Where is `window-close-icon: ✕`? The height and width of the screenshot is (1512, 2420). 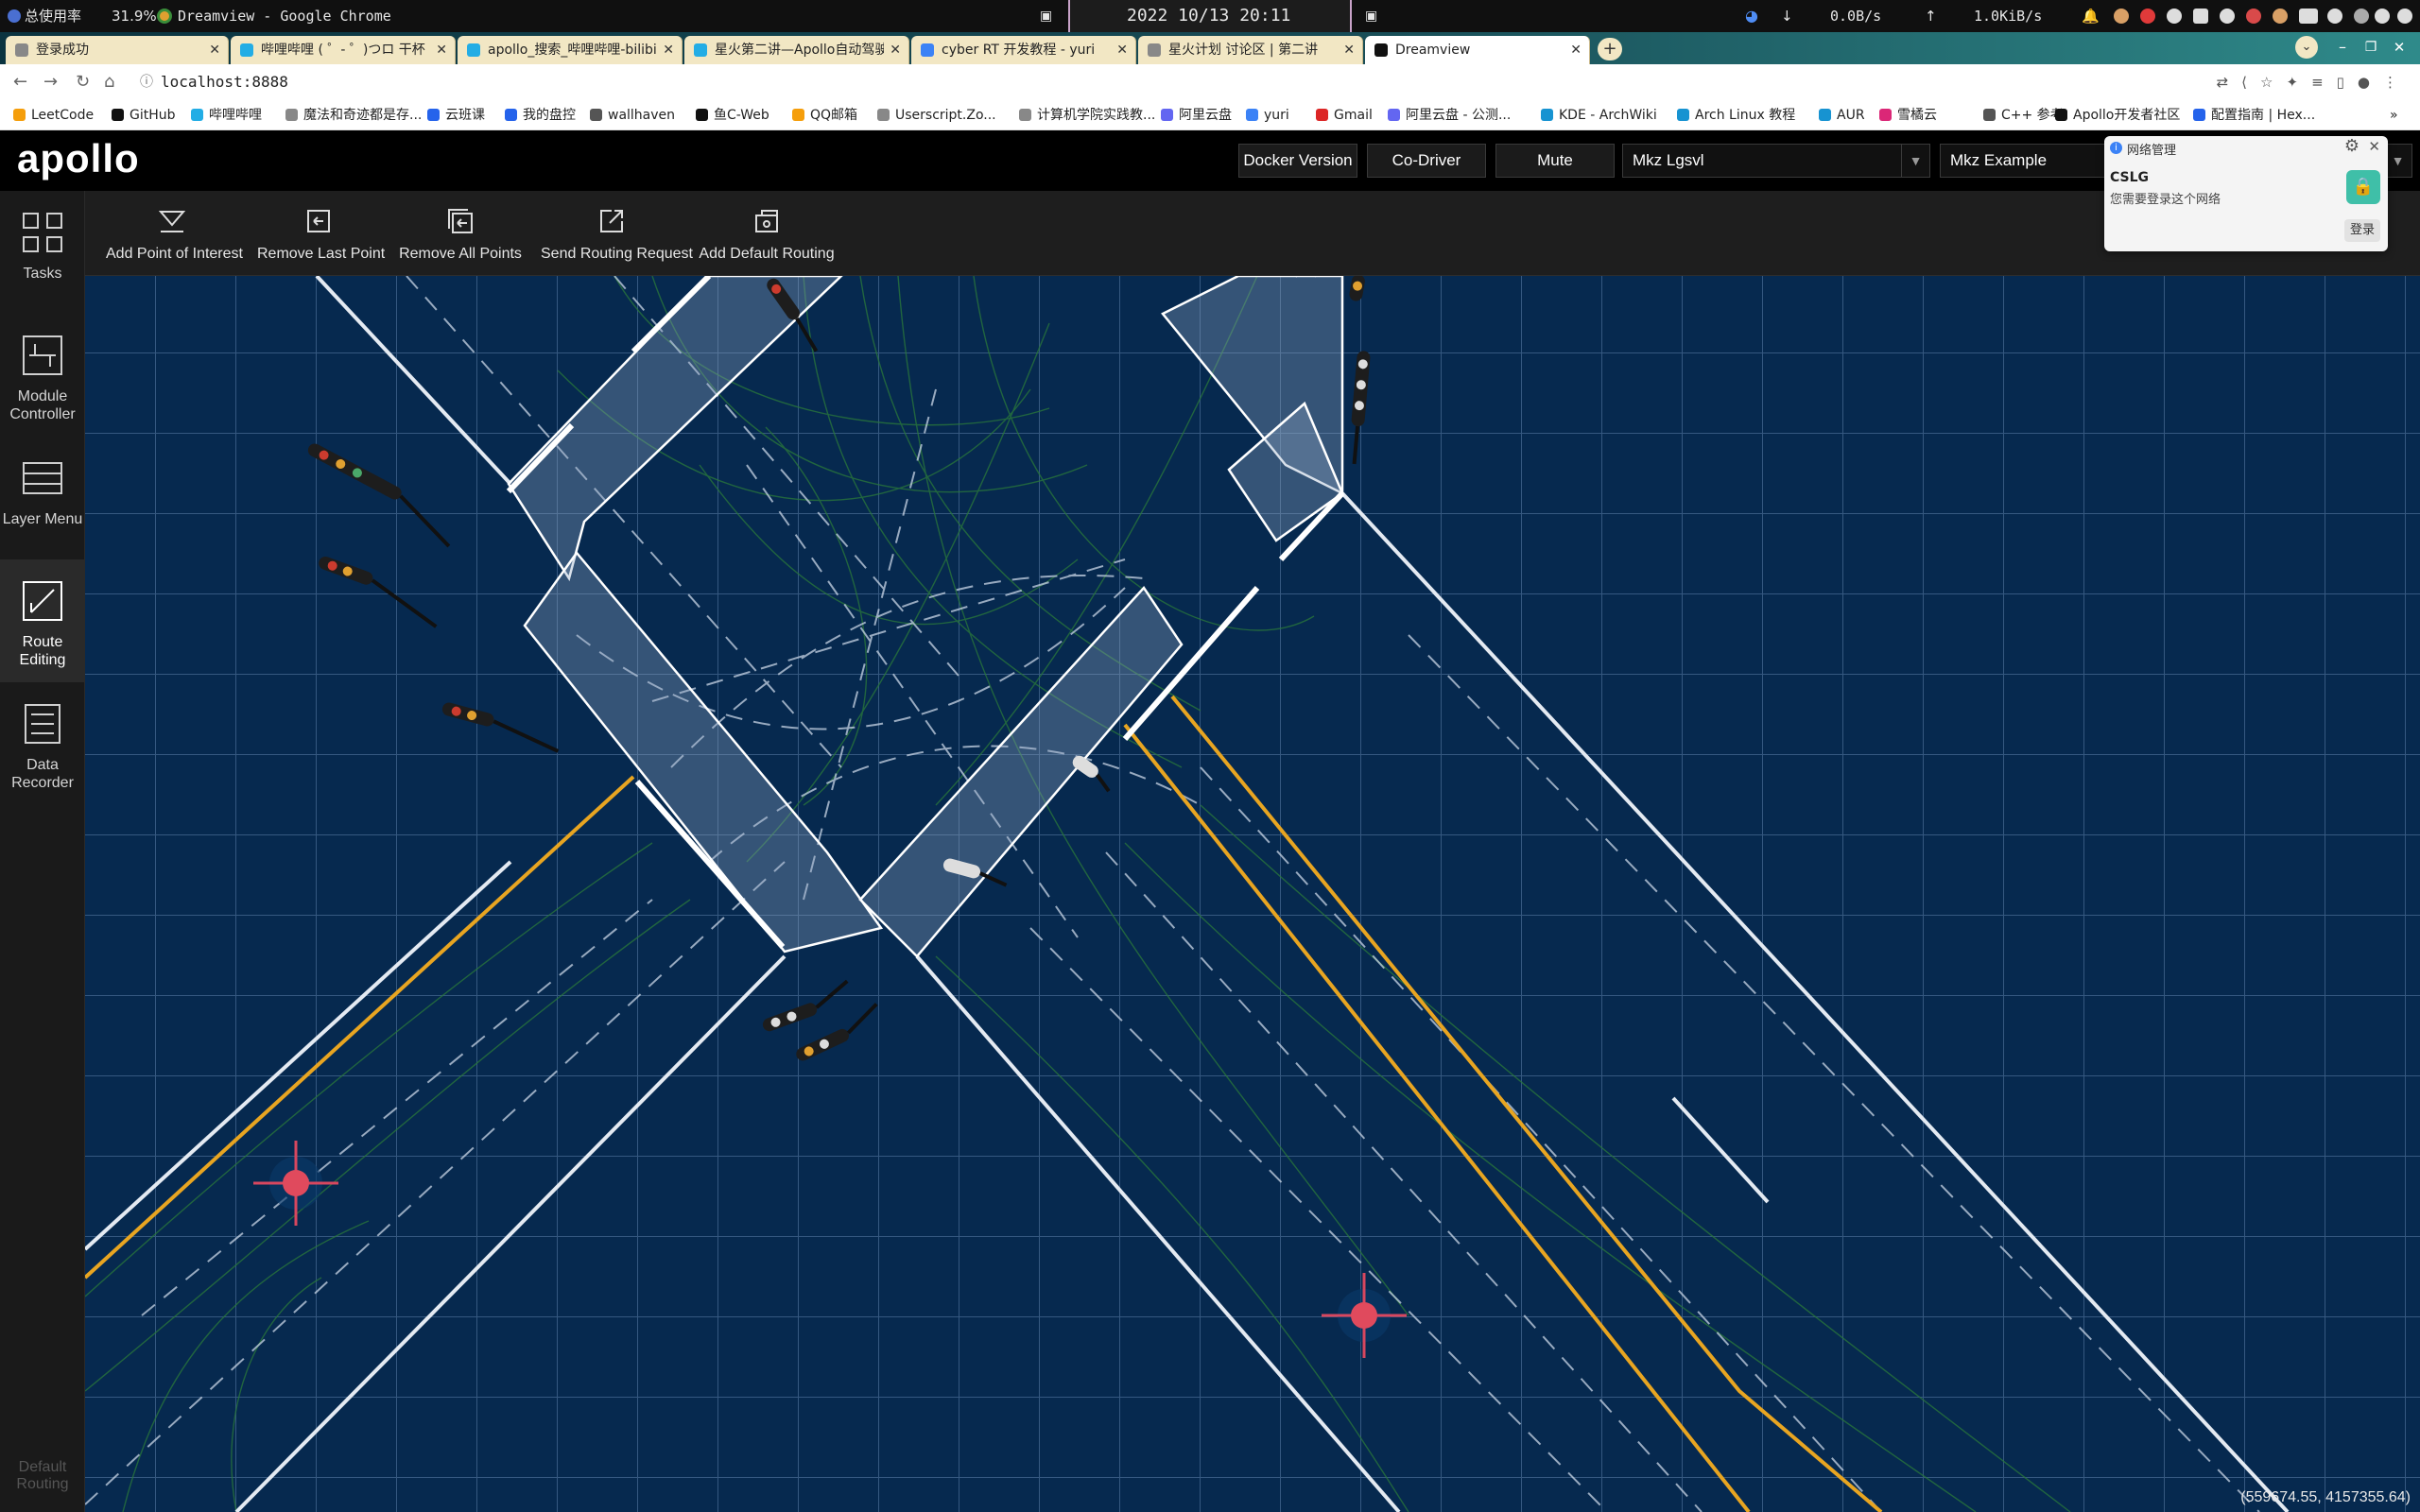
window-close-icon: ✕ is located at coordinates (2399, 47).